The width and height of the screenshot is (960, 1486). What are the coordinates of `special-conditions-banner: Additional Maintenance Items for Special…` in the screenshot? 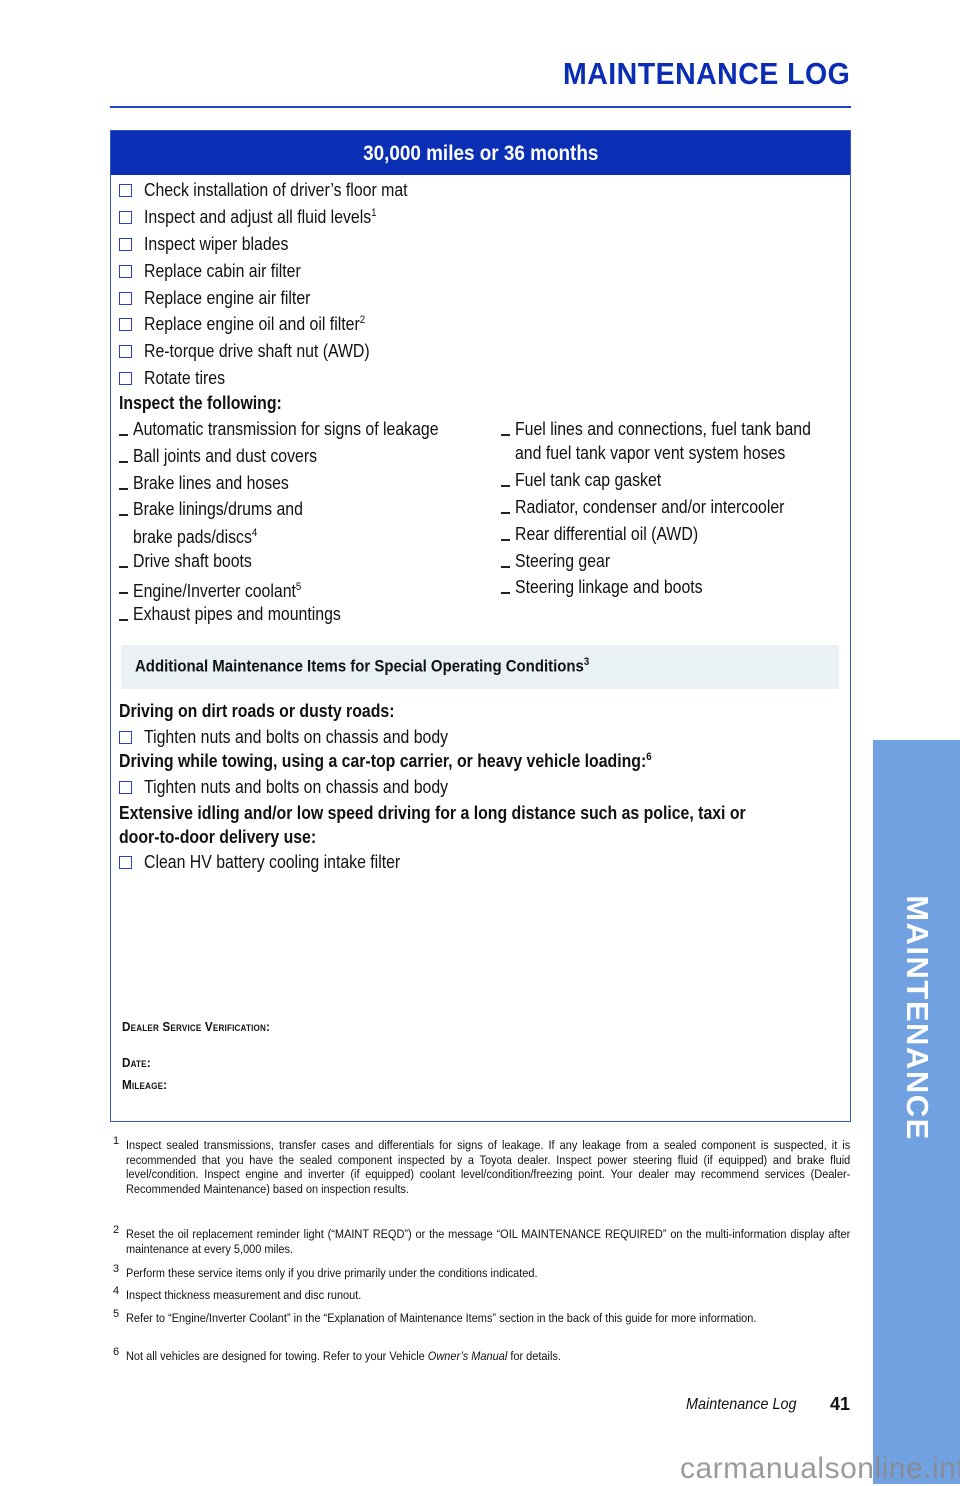 It's located at (480, 667).